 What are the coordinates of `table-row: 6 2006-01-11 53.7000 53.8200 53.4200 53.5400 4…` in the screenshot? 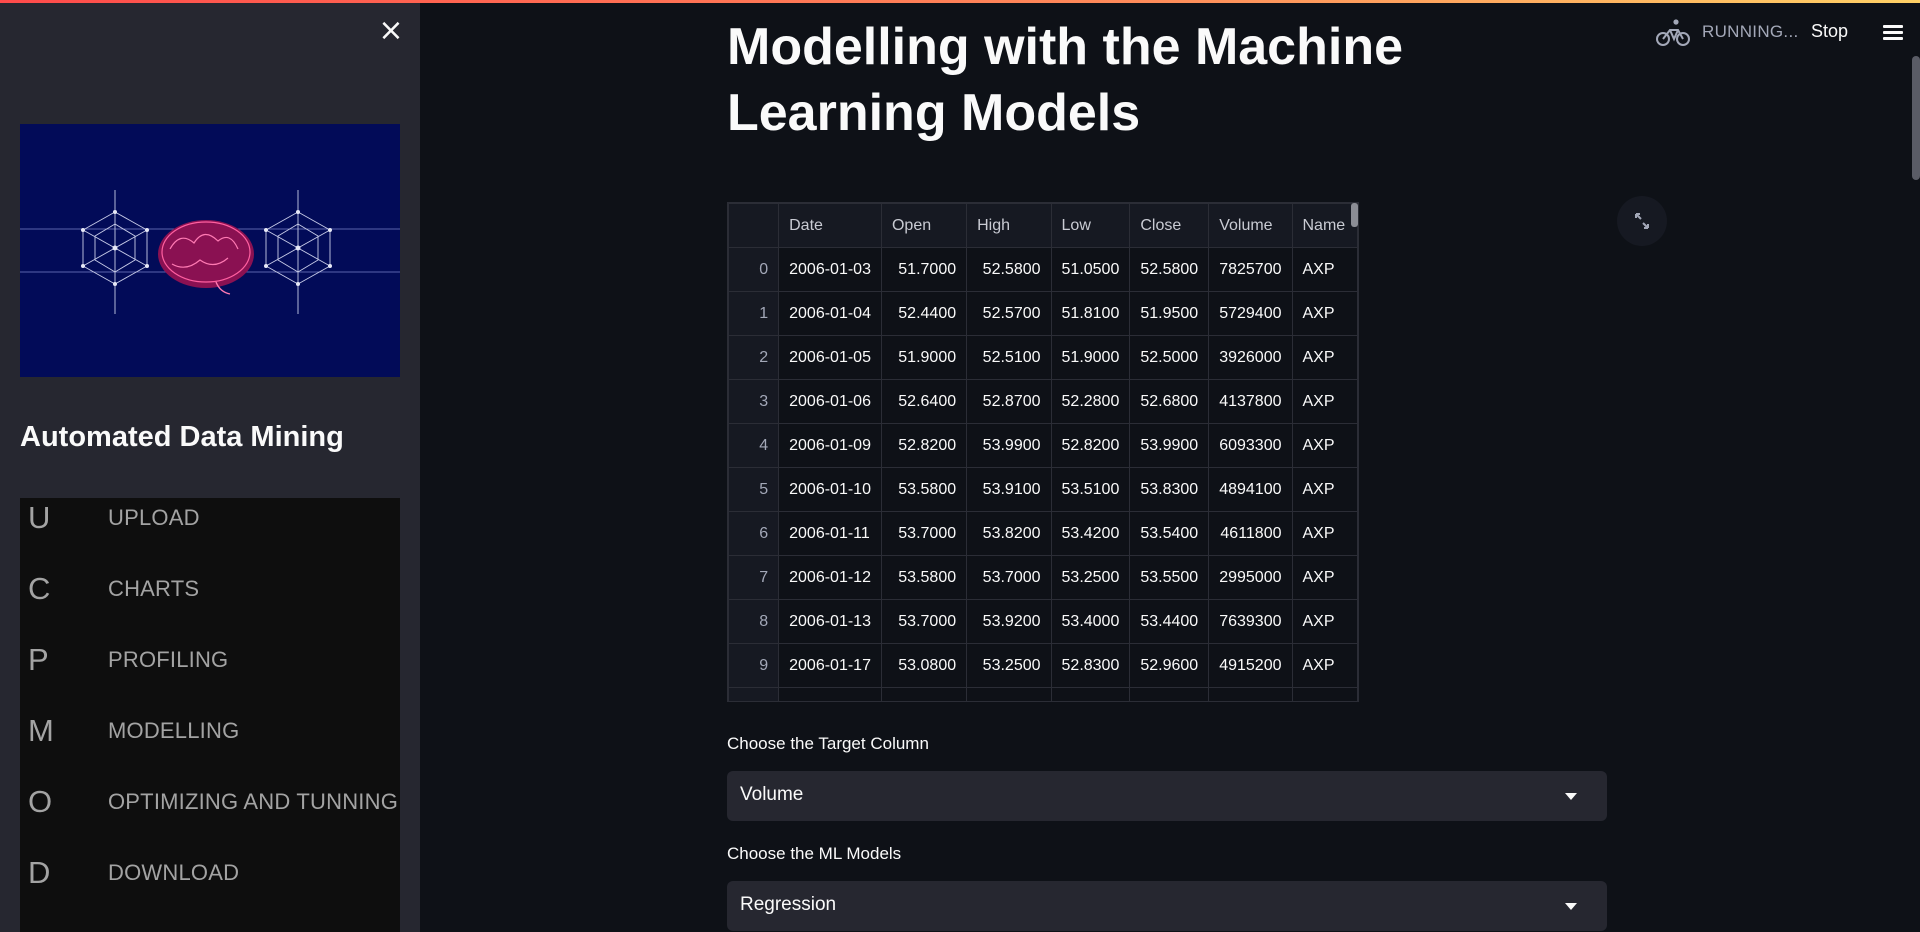 It's located at (1043, 533).